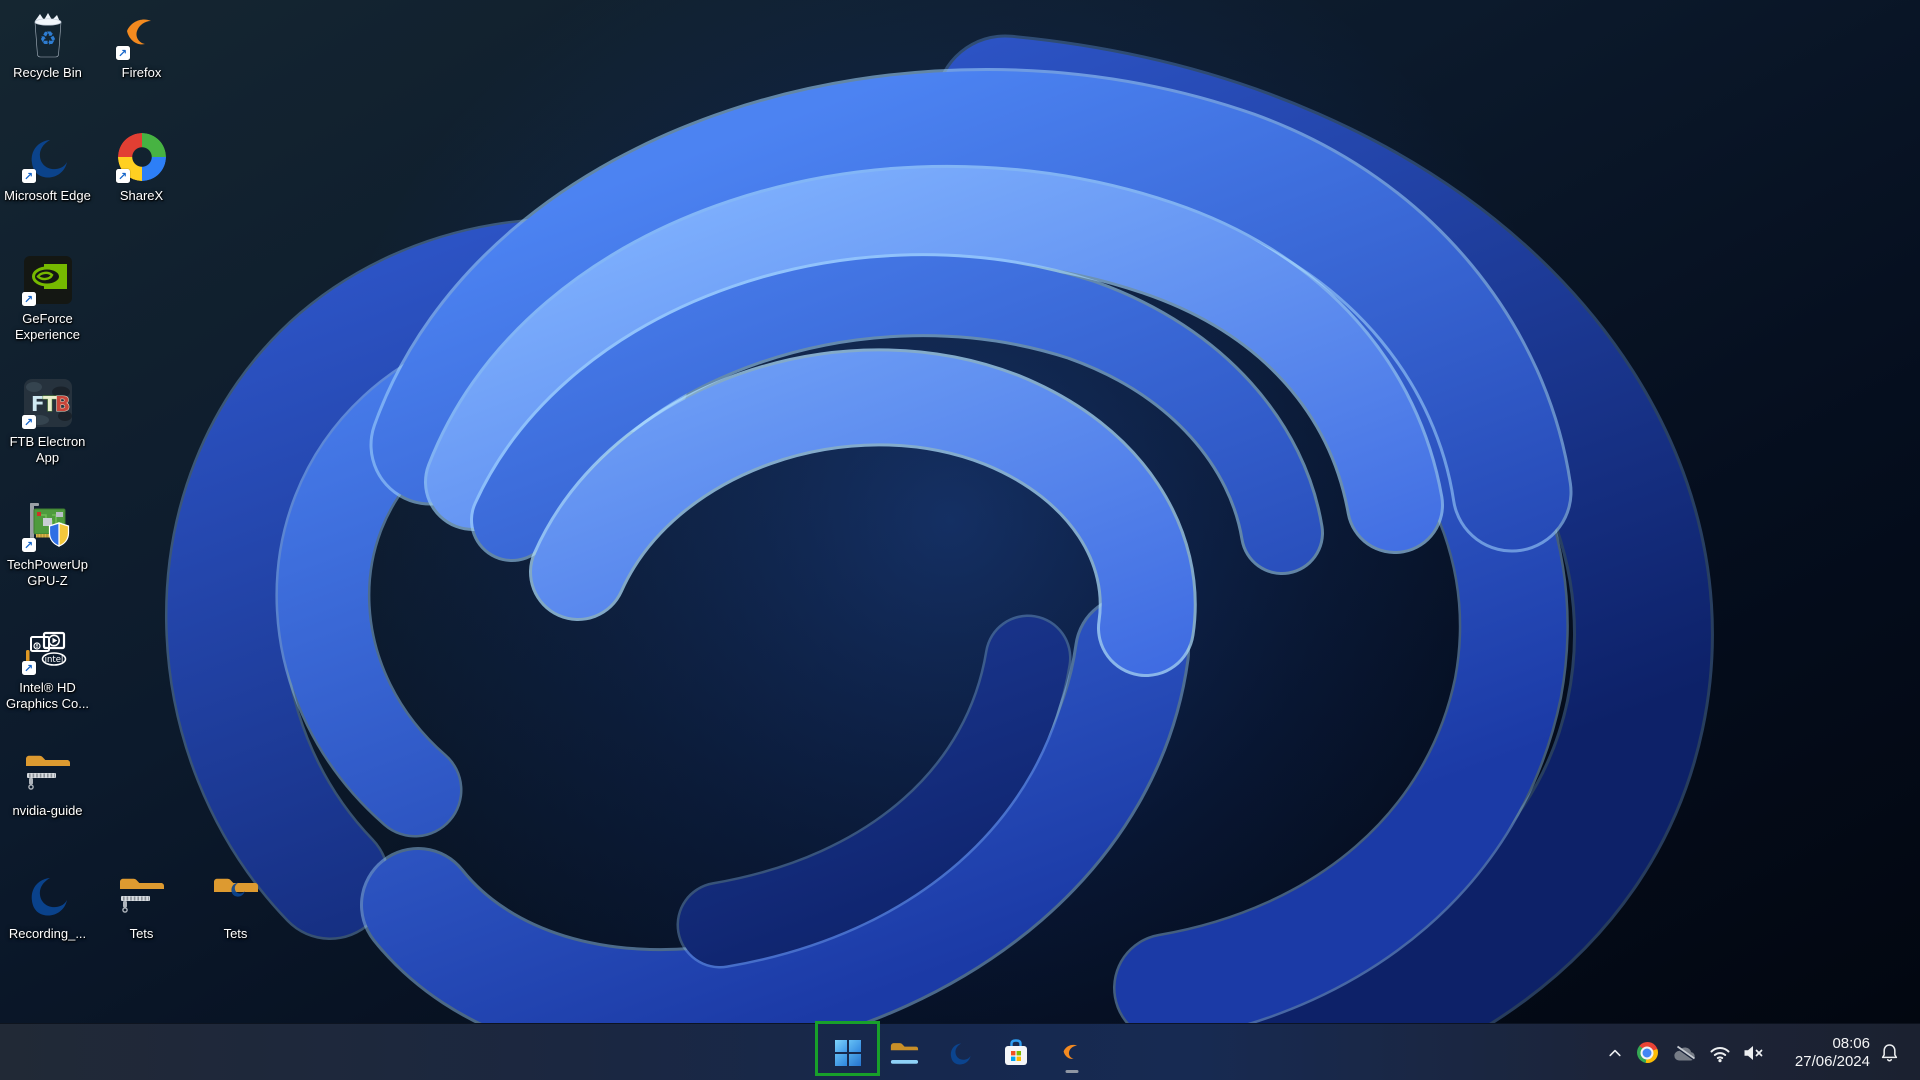 This screenshot has height=1080, width=1920. What do you see at coordinates (141, 195) in the screenshot?
I see `desktop-icon-label: ShareX` at bounding box center [141, 195].